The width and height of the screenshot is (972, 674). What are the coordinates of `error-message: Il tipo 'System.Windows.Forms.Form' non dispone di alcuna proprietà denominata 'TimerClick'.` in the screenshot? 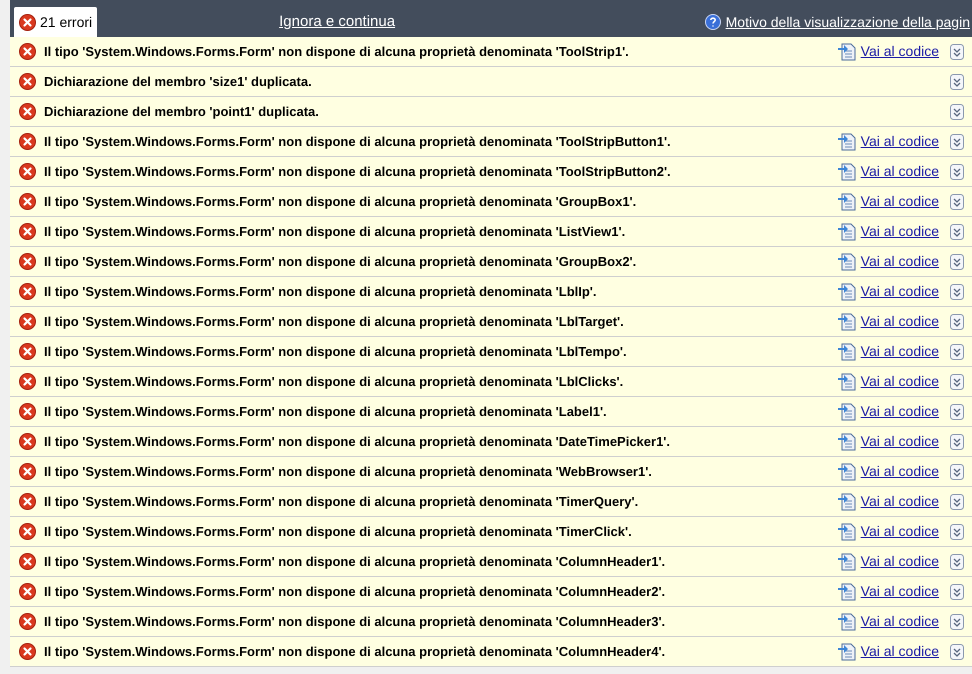 It's located at (338, 531).